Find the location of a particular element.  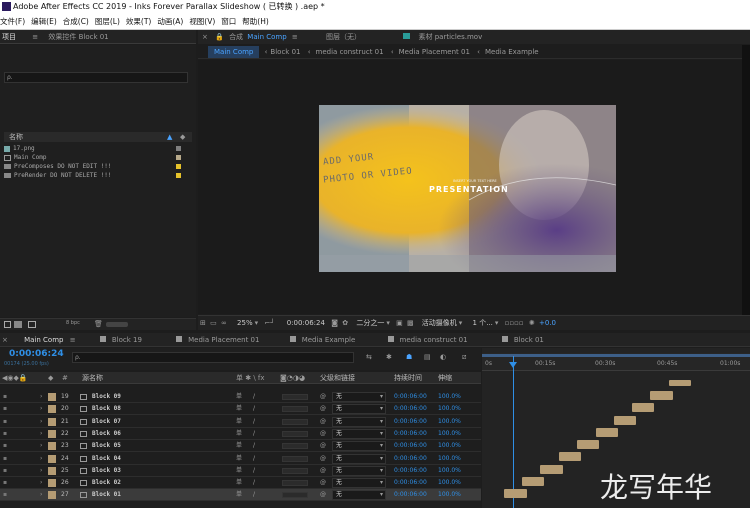

column-parent: 父级和链接 is located at coordinates (337, 378).